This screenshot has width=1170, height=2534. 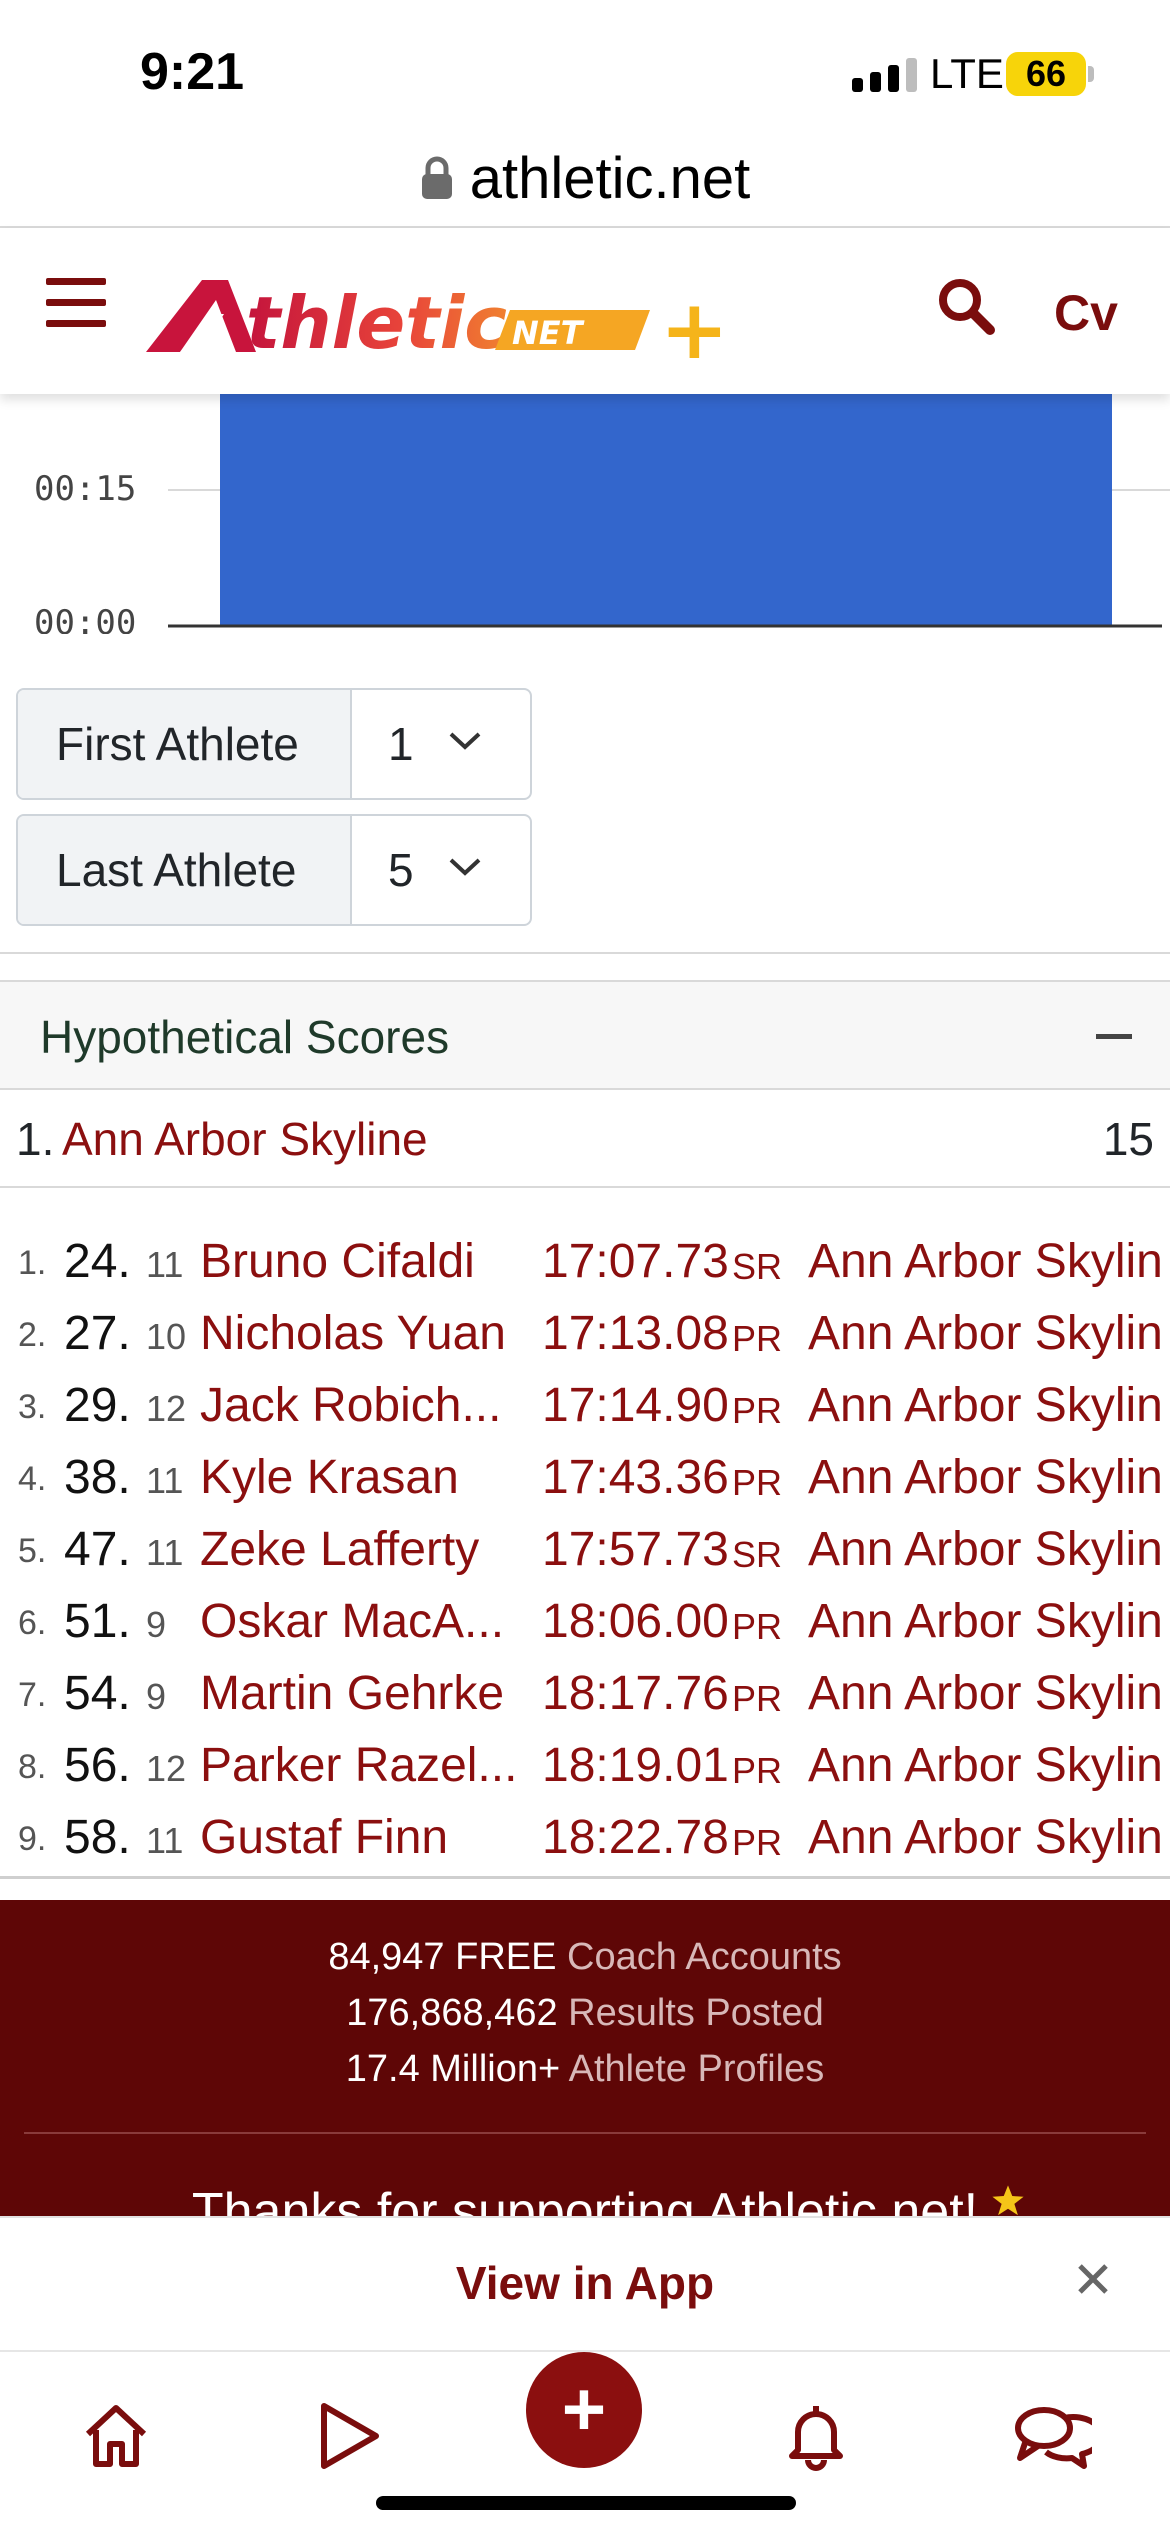 What do you see at coordinates (97, 1765) in the screenshot?
I see `place: 56.` at bounding box center [97, 1765].